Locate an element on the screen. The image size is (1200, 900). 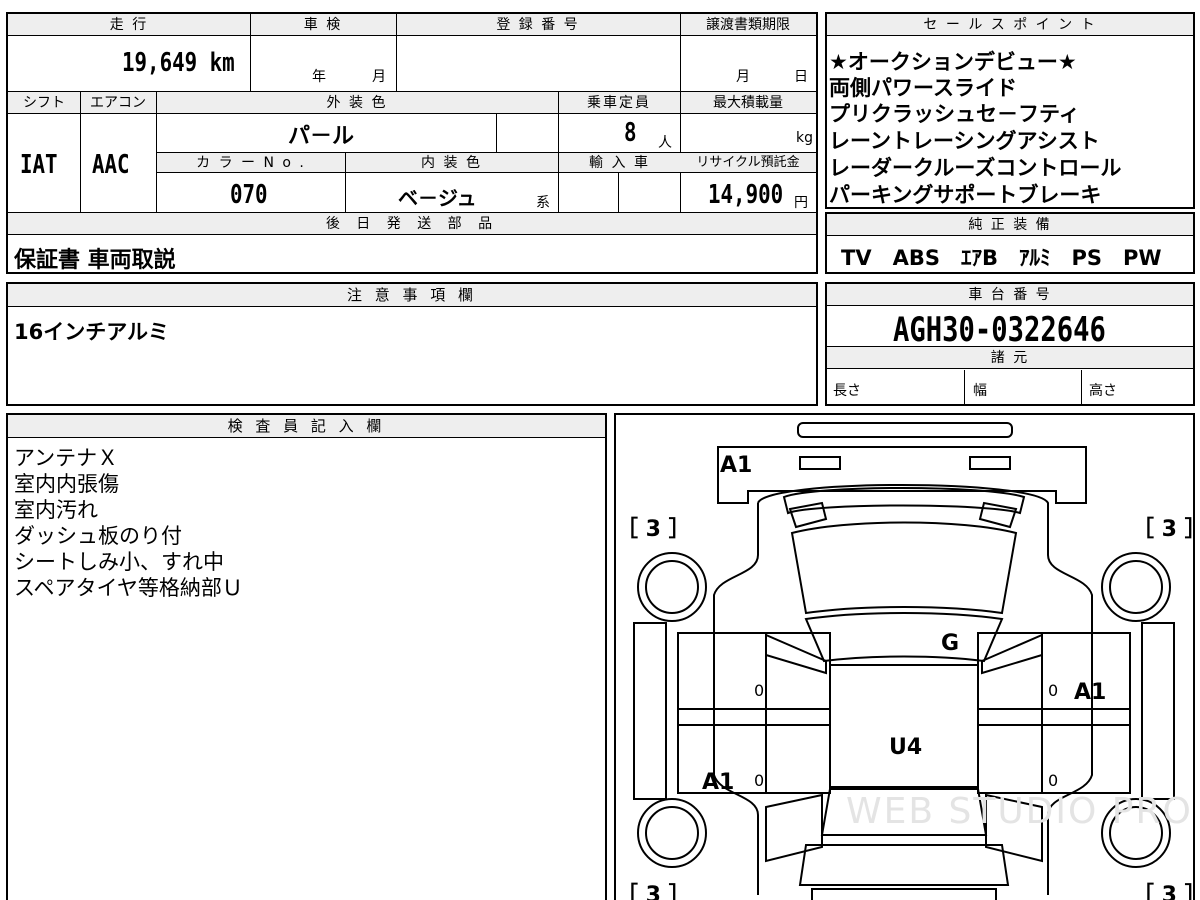
sales-point-item: パーキングサポートブレーキ is located at coordinates (965, 195).